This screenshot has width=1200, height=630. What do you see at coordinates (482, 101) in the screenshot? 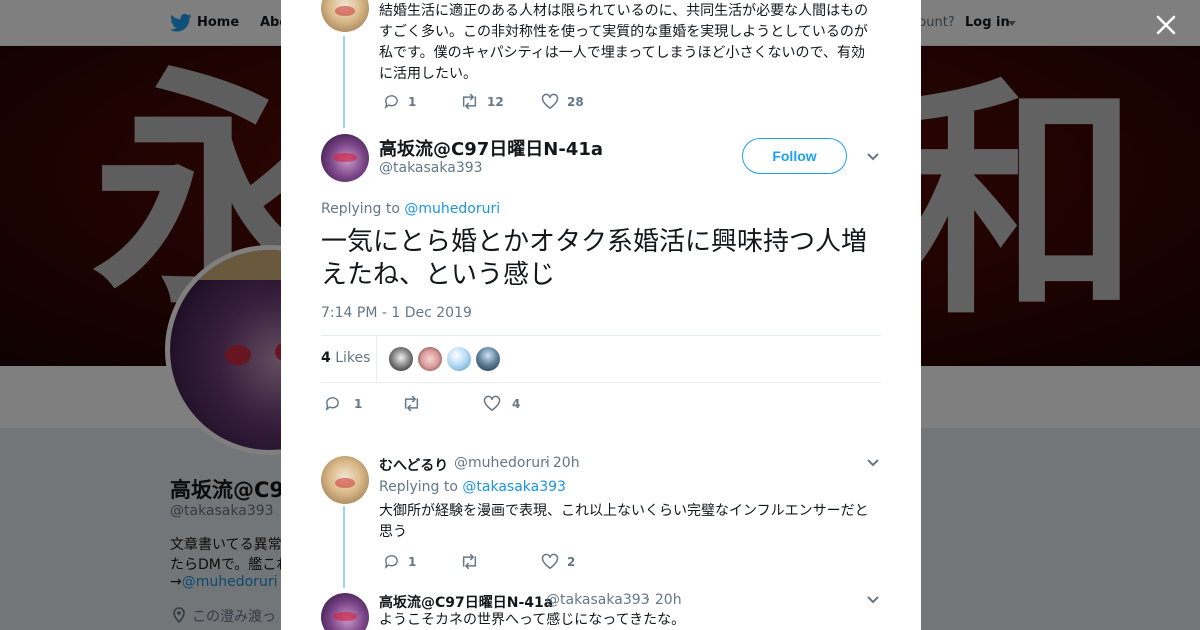
I see `retweet-button: 12` at bounding box center [482, 101].